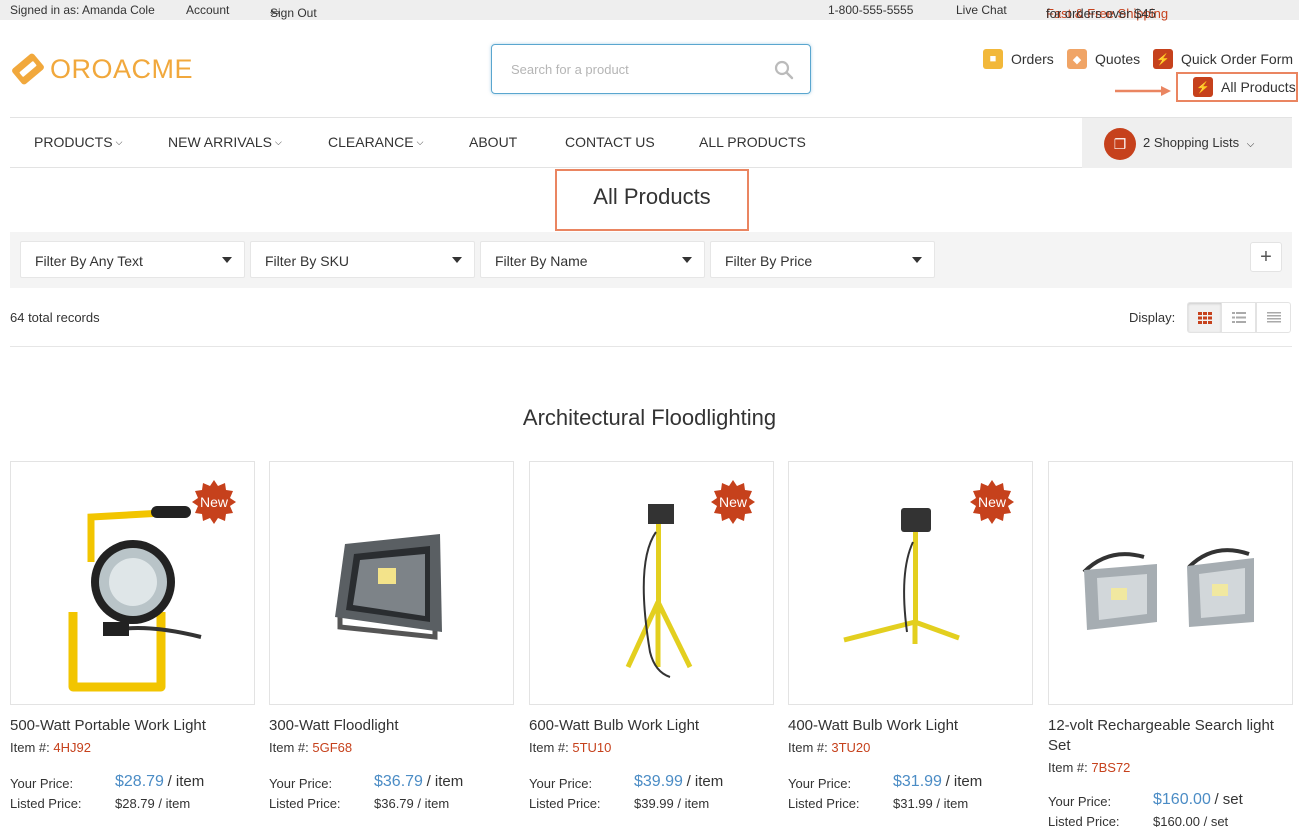 Image resolution: width=1299 pixels, height=833 pixels. I want to click on grid-icon, so click(1204, 317).